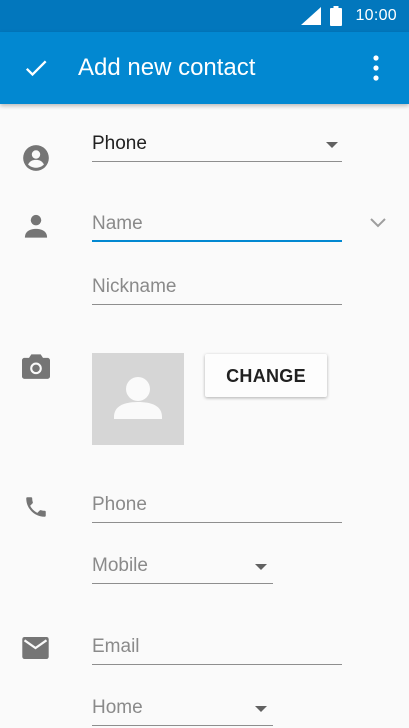 The height and width of the screenshot is (728, 409). I want to click on phone-icon, so click(36, 507).